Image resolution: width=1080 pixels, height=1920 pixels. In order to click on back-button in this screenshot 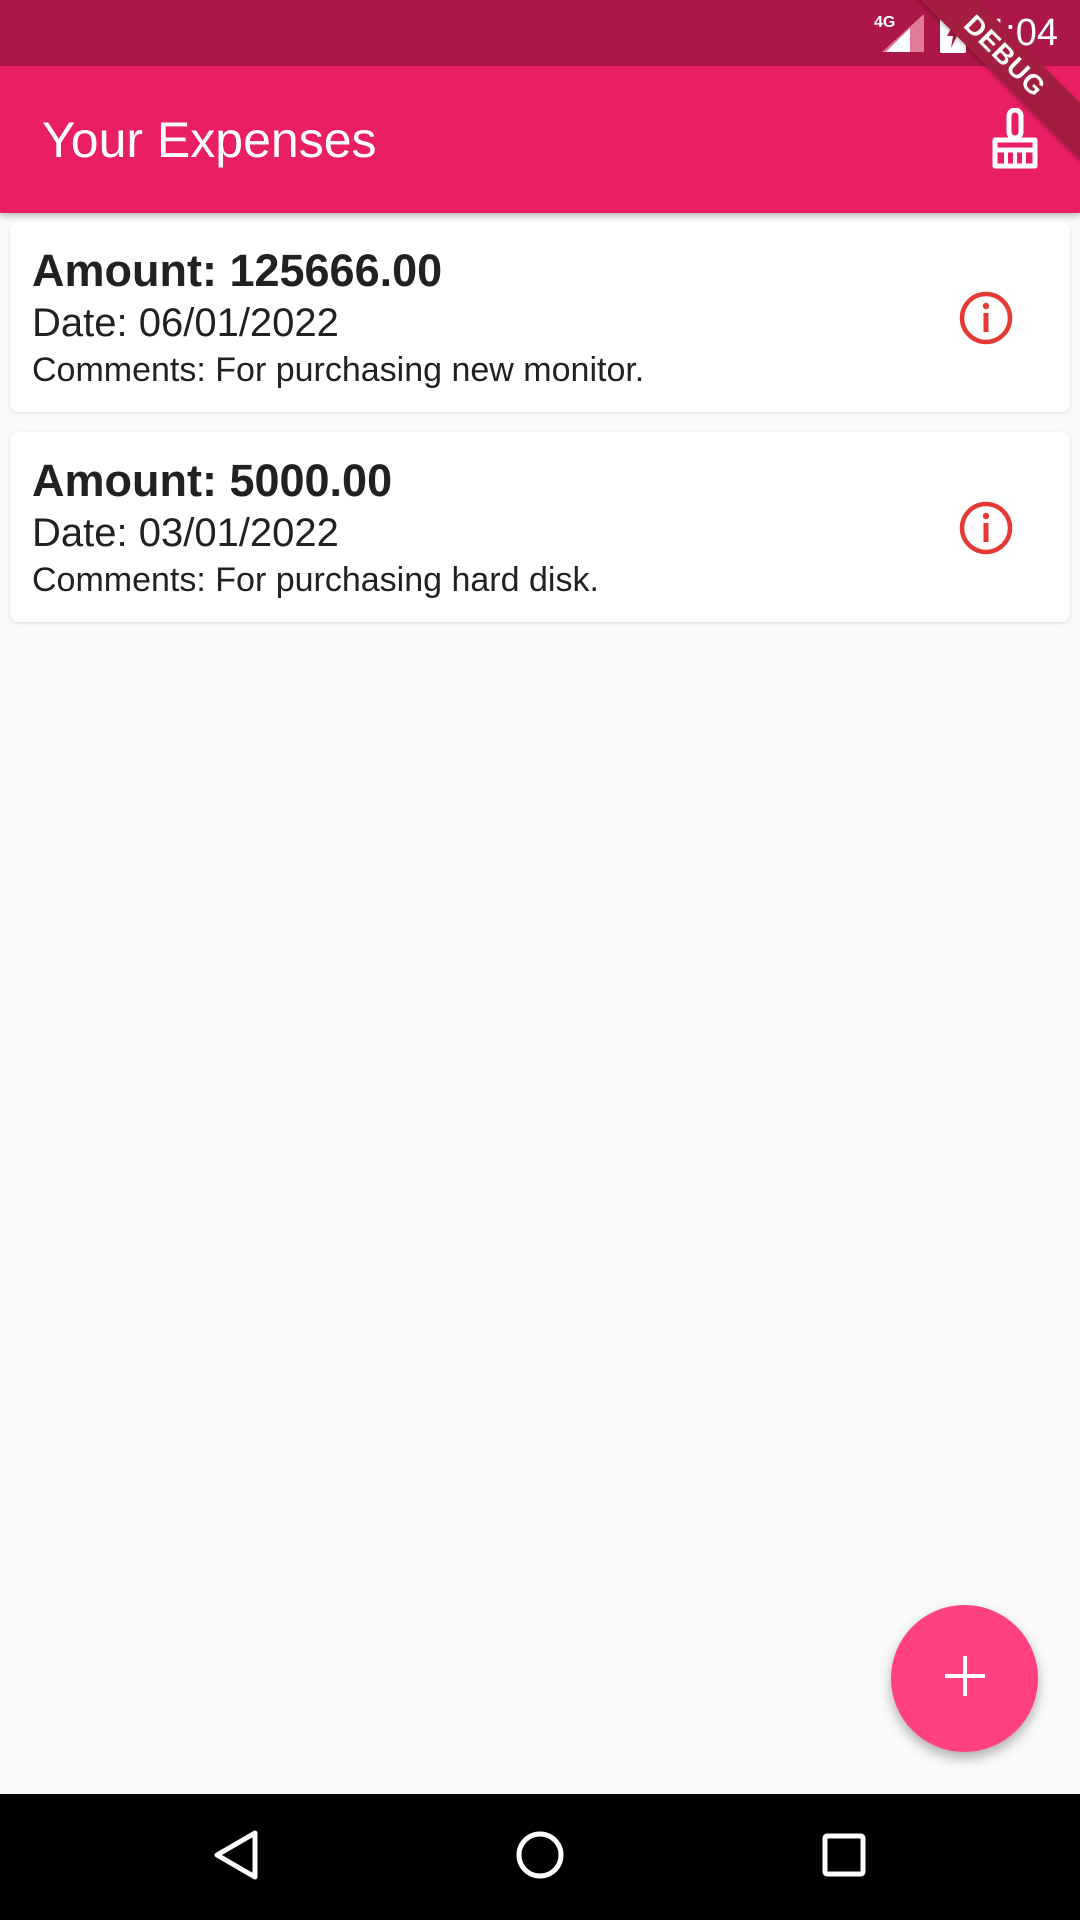, I will do `click(236, 1857)`.